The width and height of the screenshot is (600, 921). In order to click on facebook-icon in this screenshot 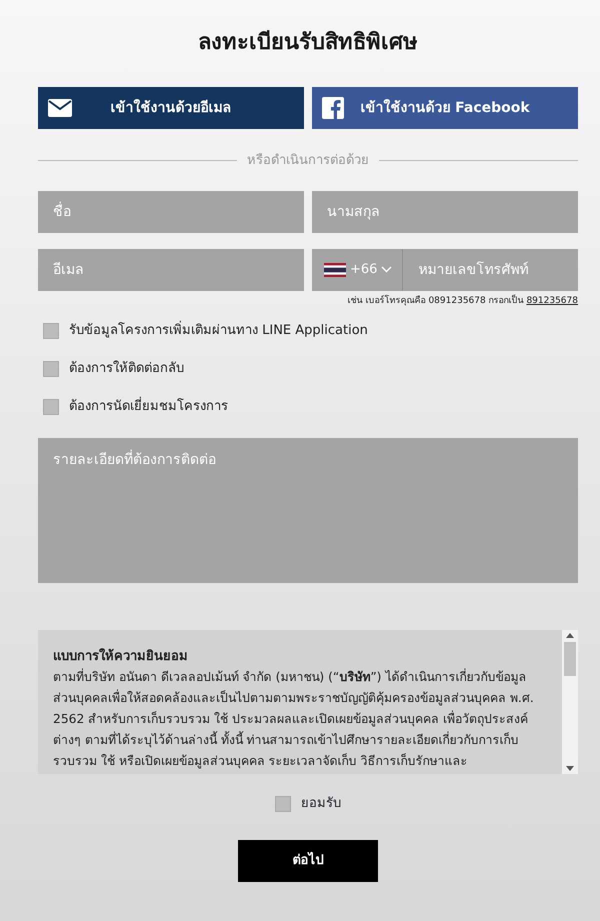, I will do `click(333, 108)`.